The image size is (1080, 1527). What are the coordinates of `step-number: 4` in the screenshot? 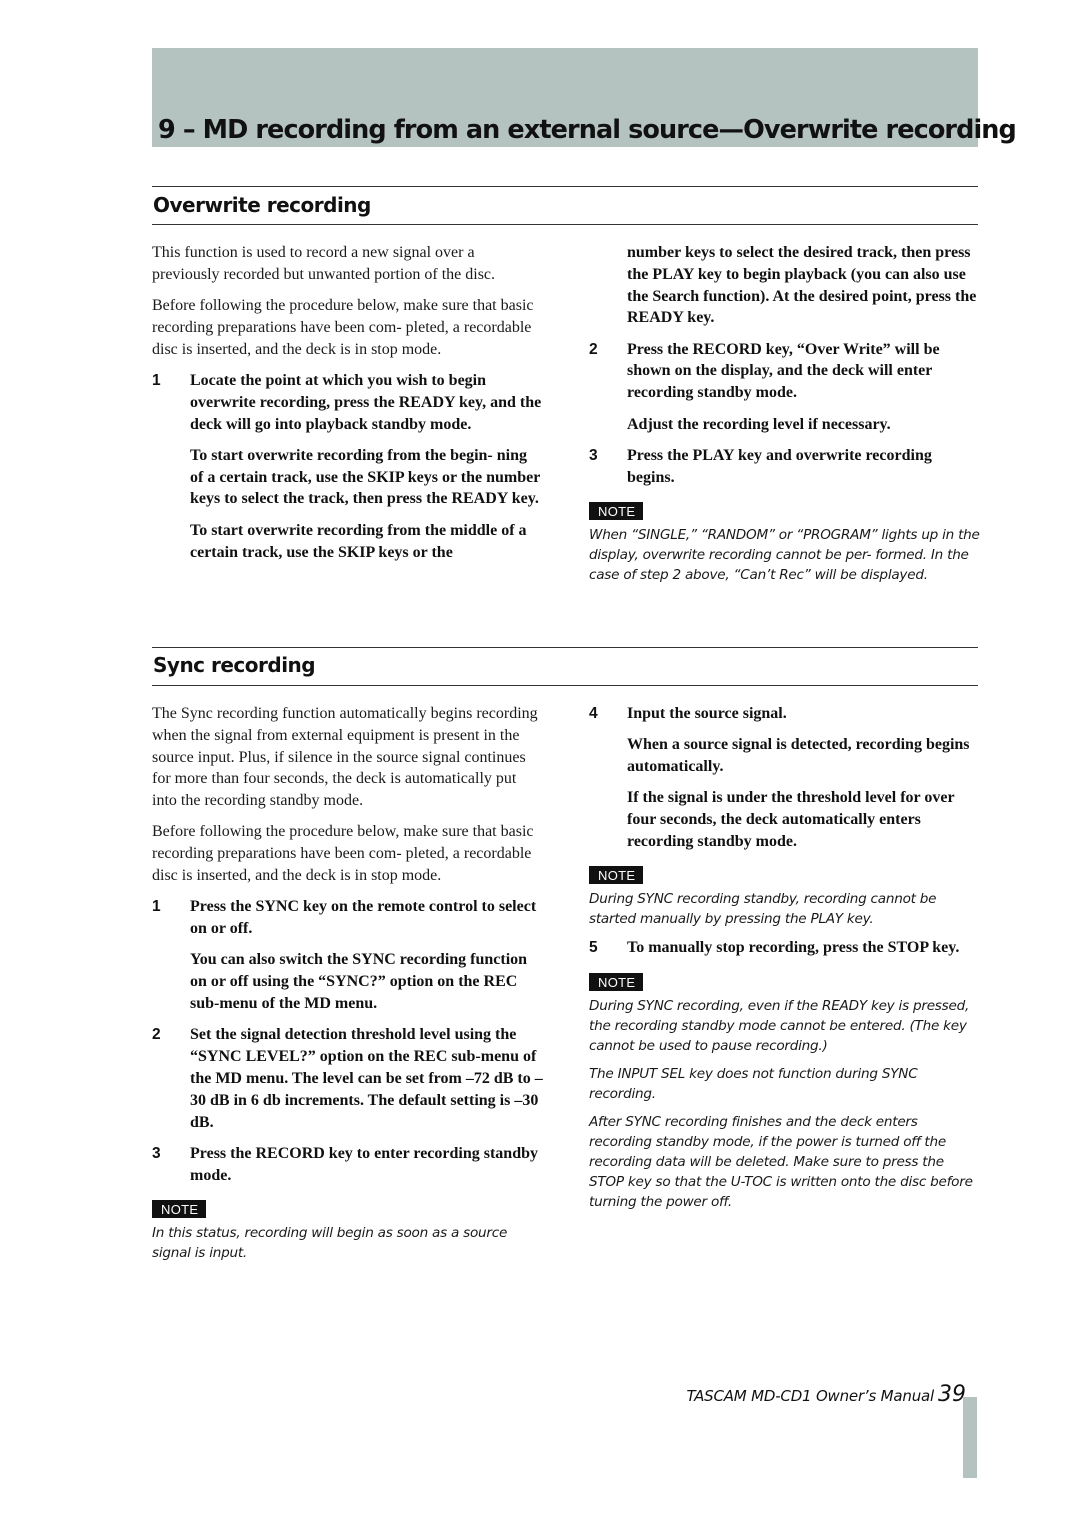 It's located at (593, 713).